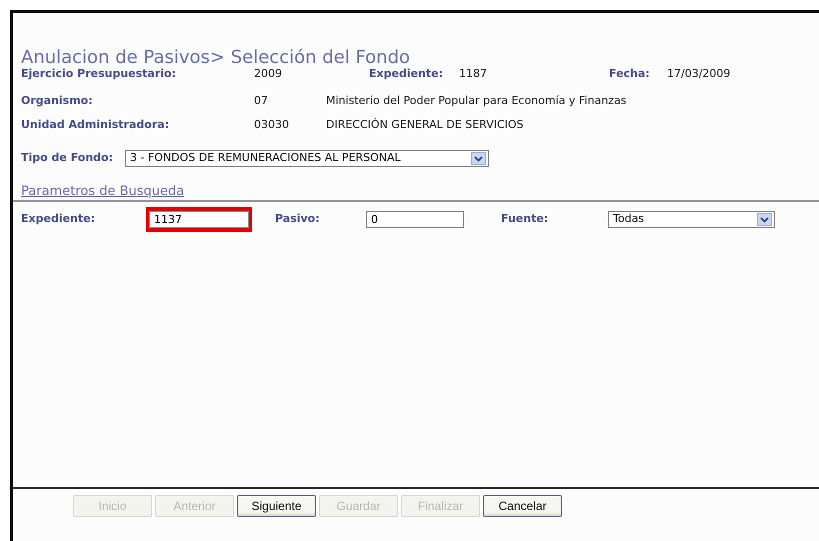  I want to click on nav-button: Siguiente, so click(276, 506).